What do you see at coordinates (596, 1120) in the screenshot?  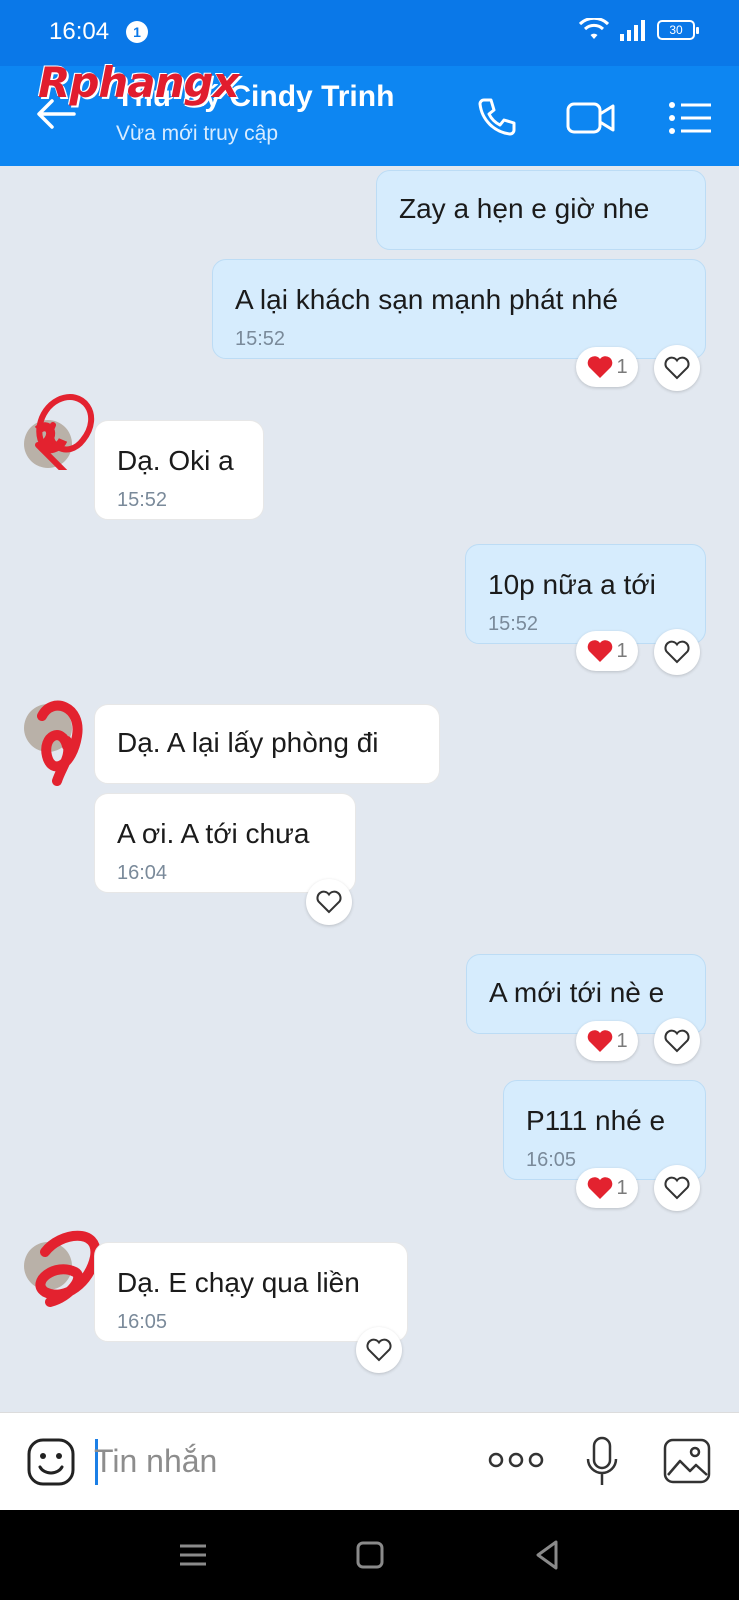 I see `message-text: P111 nhé e` at bounding box center [596, 1120].